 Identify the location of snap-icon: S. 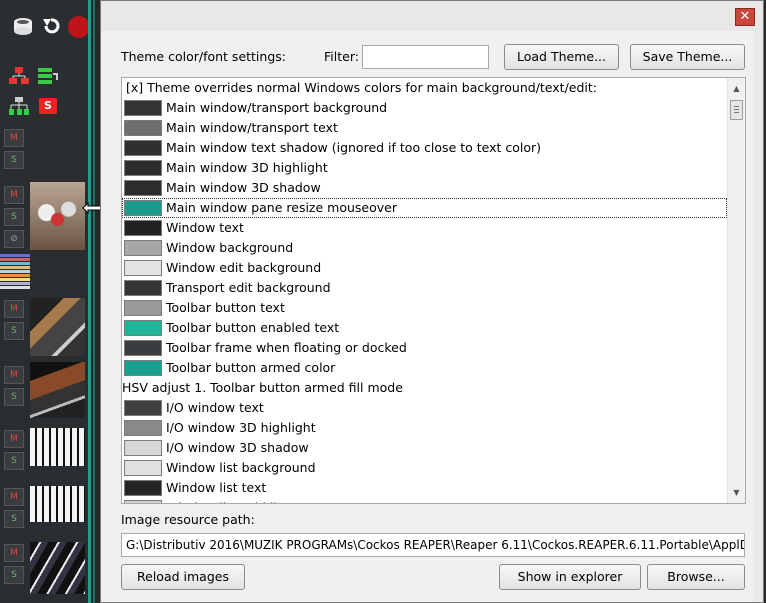
(48, 106).